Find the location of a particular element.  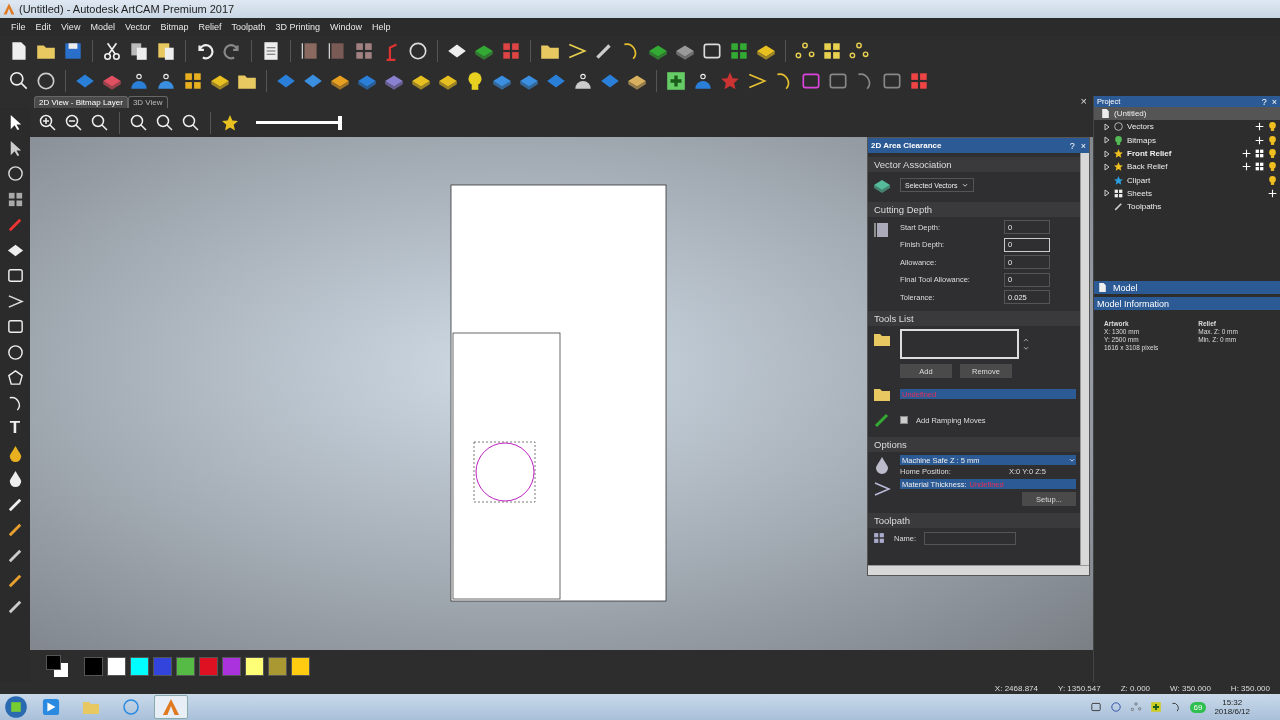

menu-item: Model is located at coordinates (102, 27).